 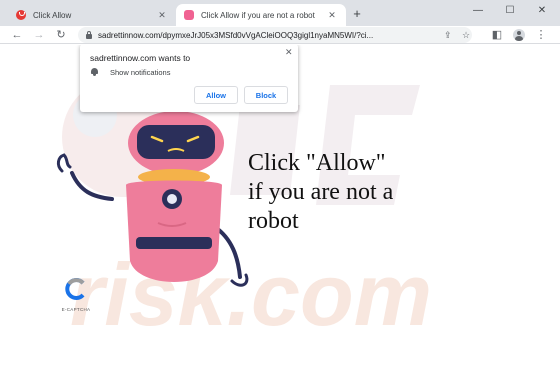 I want to click on side-panel-icon: ◧, so click(x=497, y=35).